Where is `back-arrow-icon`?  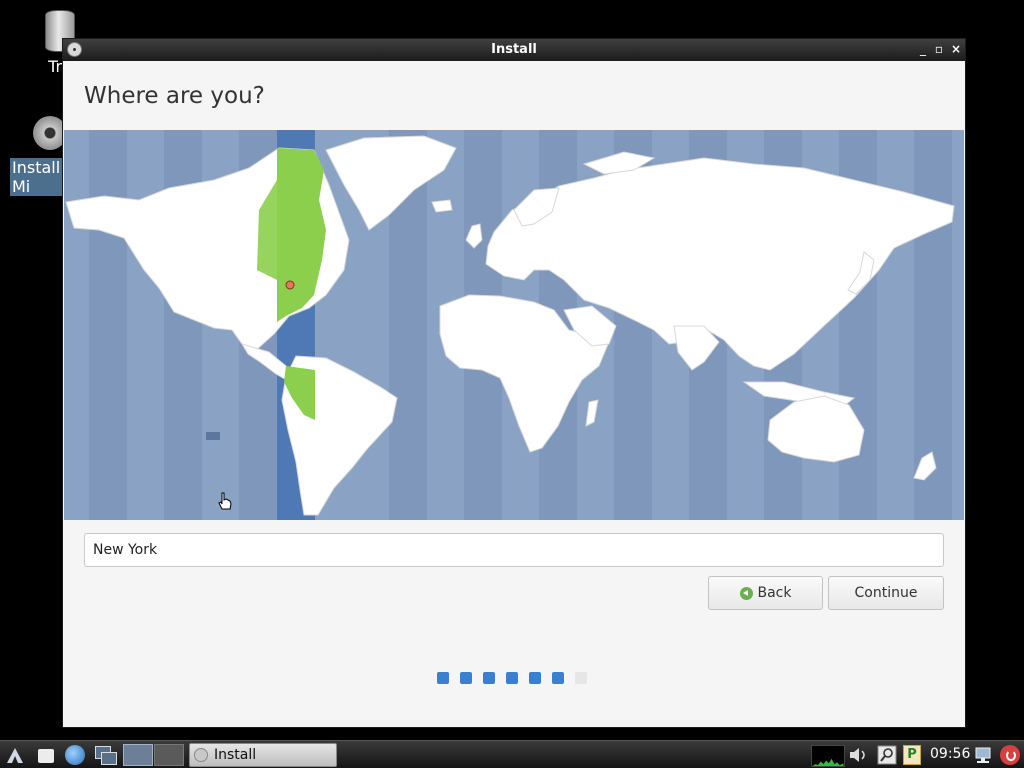 back-arrow-icon is located at coordinates (746, 593).